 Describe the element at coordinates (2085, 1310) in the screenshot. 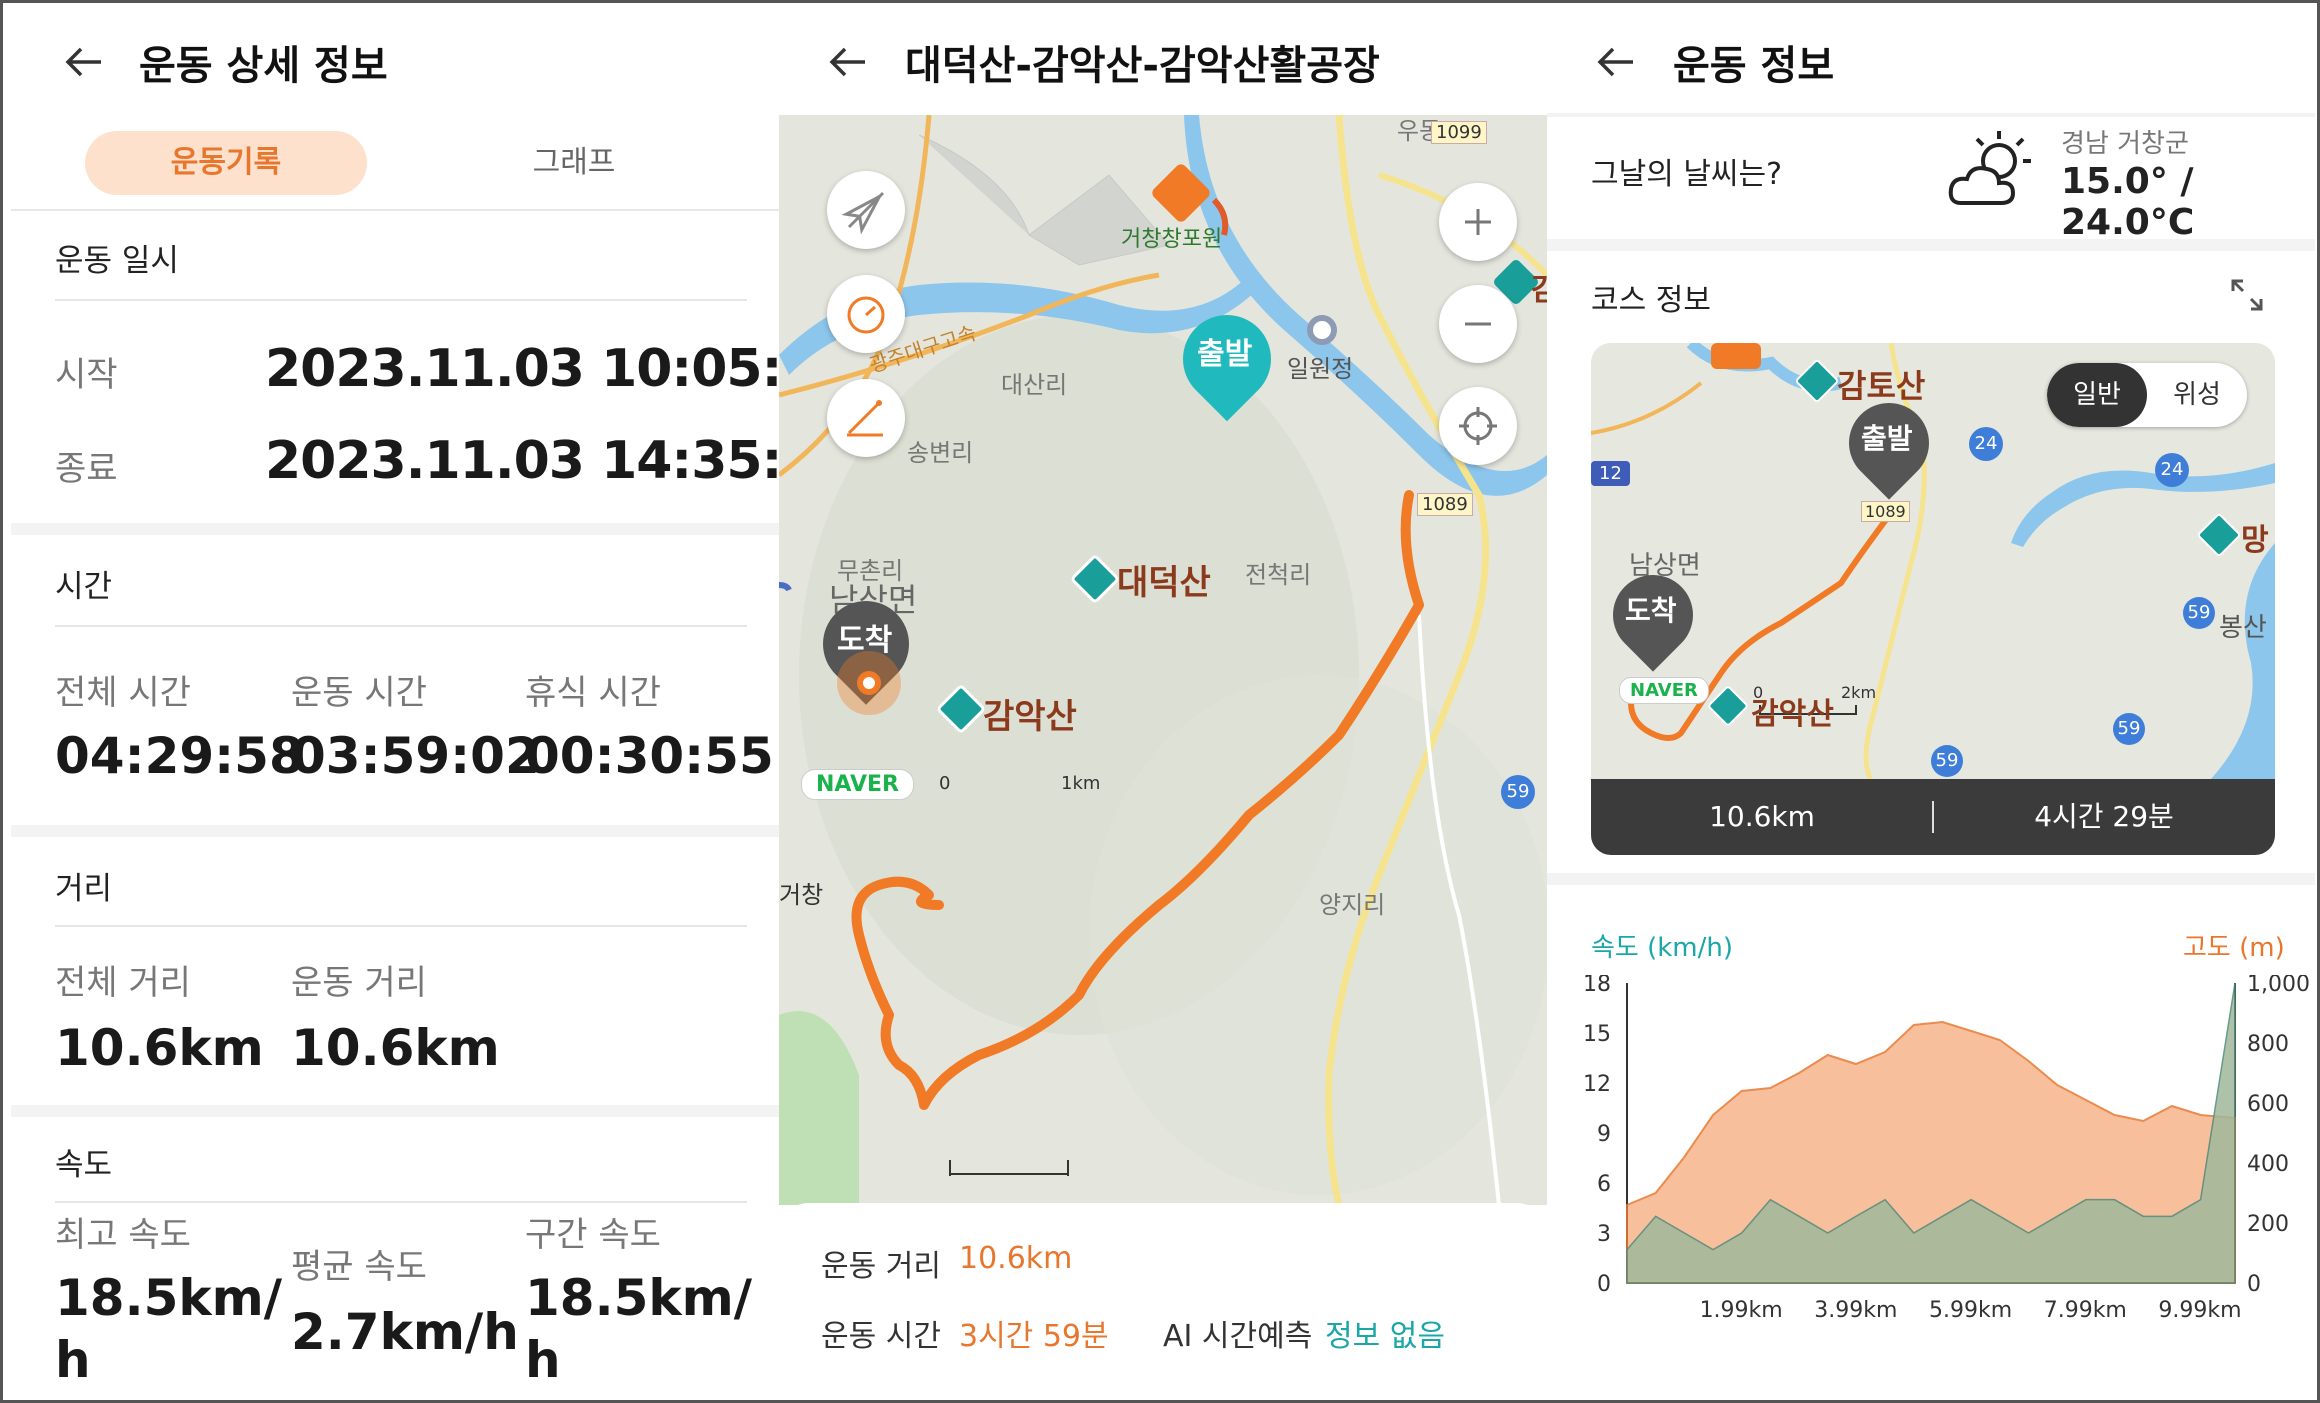

I see `distance-tick-label: 7.99km` at that location.